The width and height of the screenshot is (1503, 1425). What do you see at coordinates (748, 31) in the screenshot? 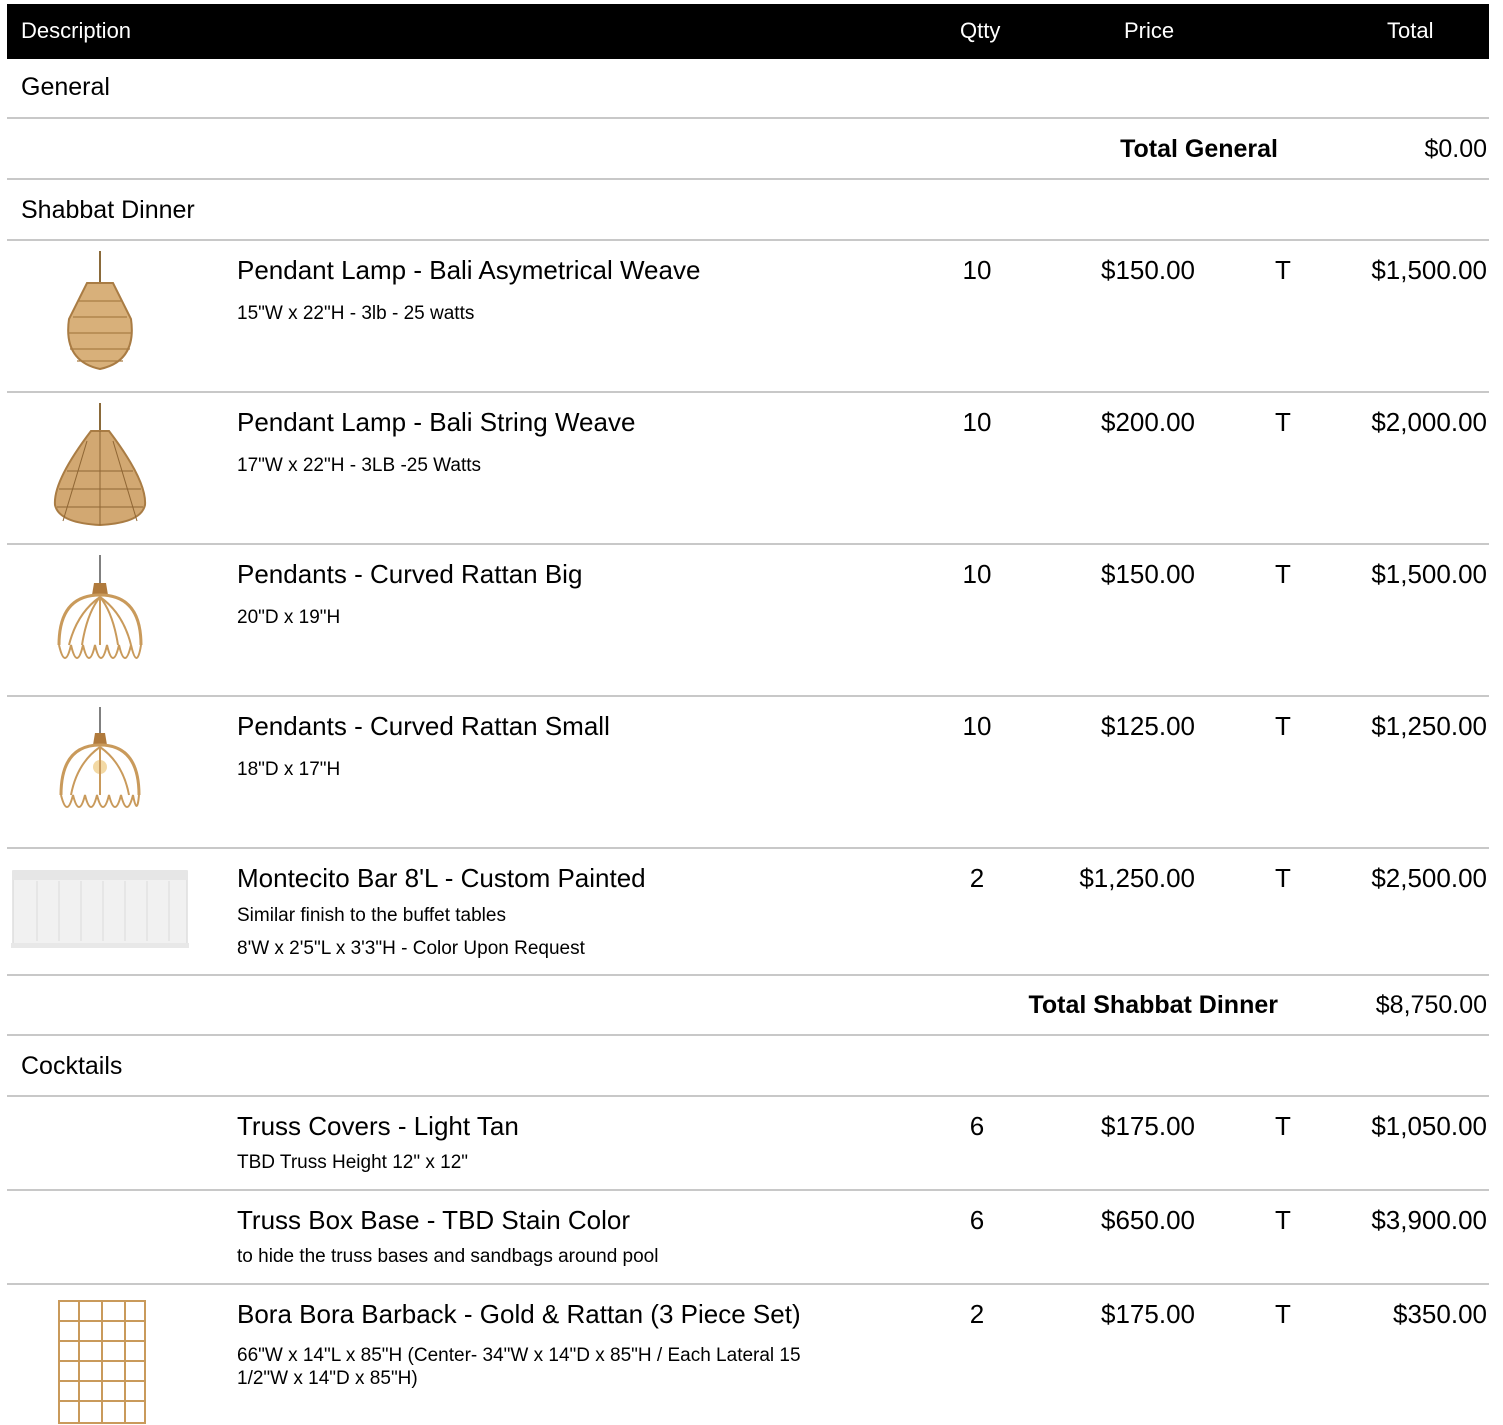
I see `table-header: Description Qtty Price Total` at bounding box center [748, 31].